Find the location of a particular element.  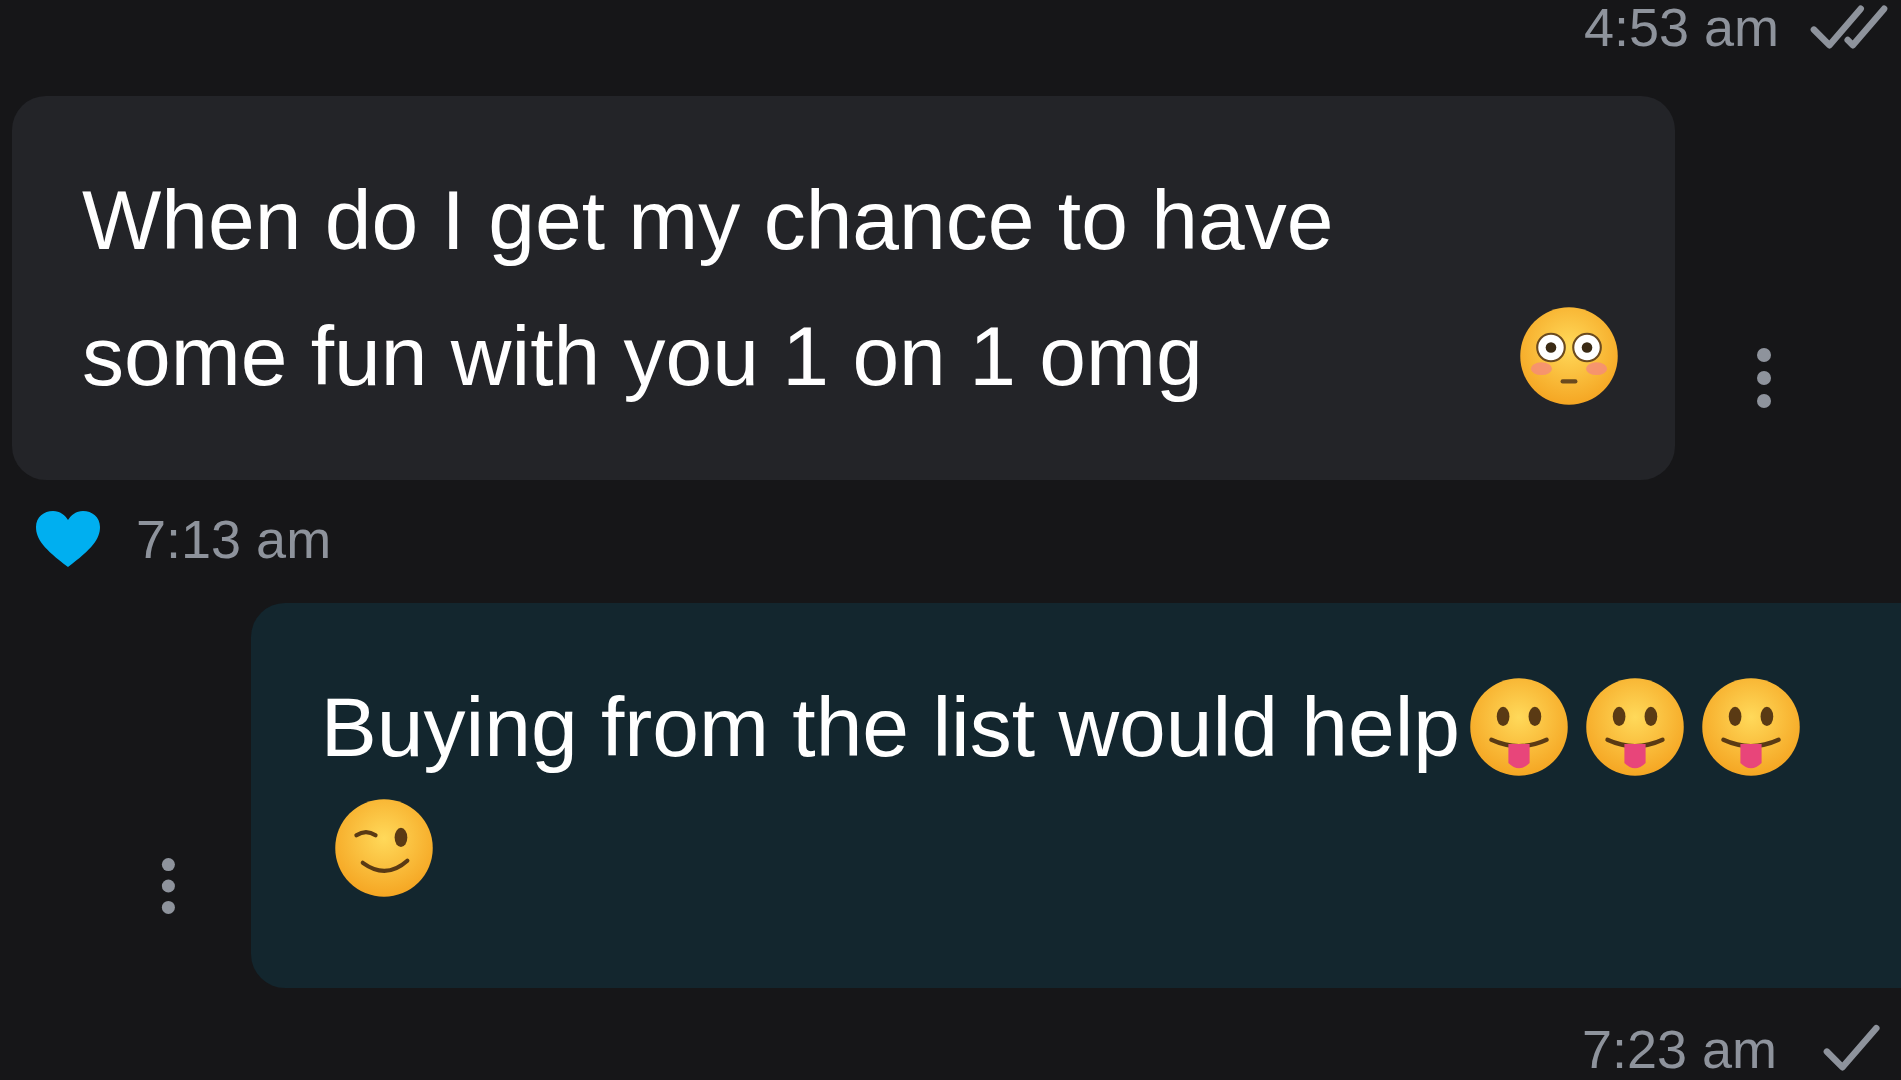

message-text: Buying from the list would help is located at coordinates (890, 727).